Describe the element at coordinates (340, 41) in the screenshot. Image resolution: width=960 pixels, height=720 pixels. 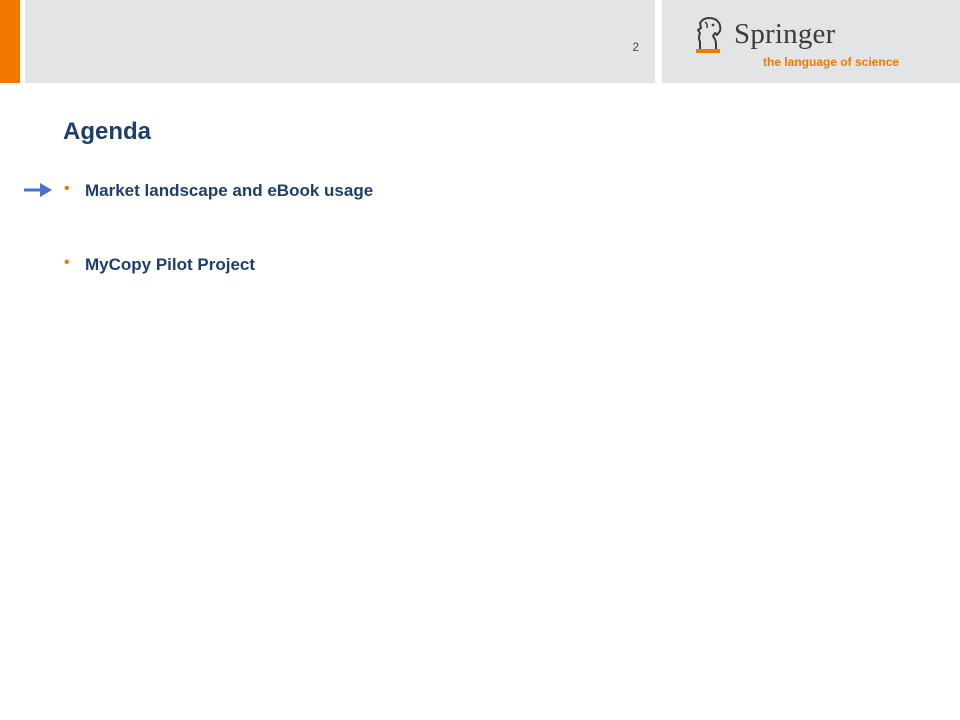
I see `header-band: 2` at that location.